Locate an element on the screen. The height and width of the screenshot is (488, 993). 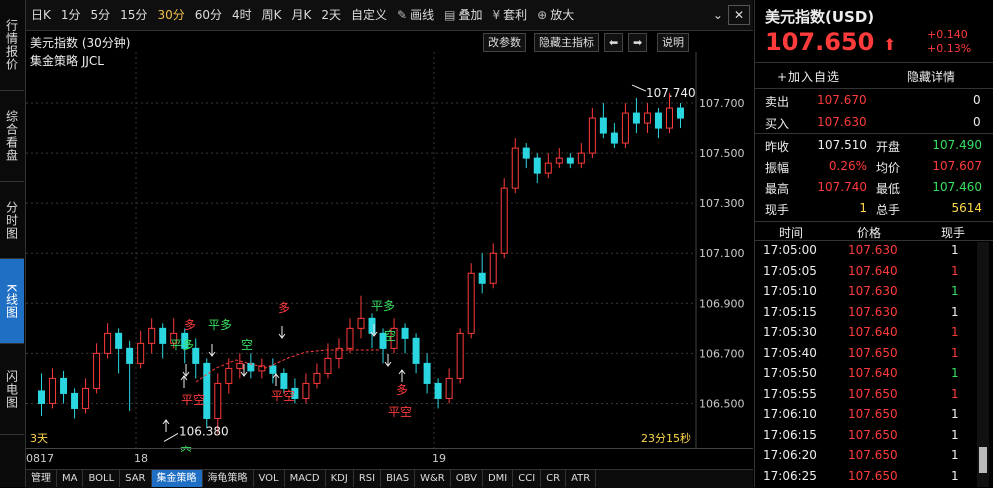
period-15m: 15分 is located at coordinates (133, 15).